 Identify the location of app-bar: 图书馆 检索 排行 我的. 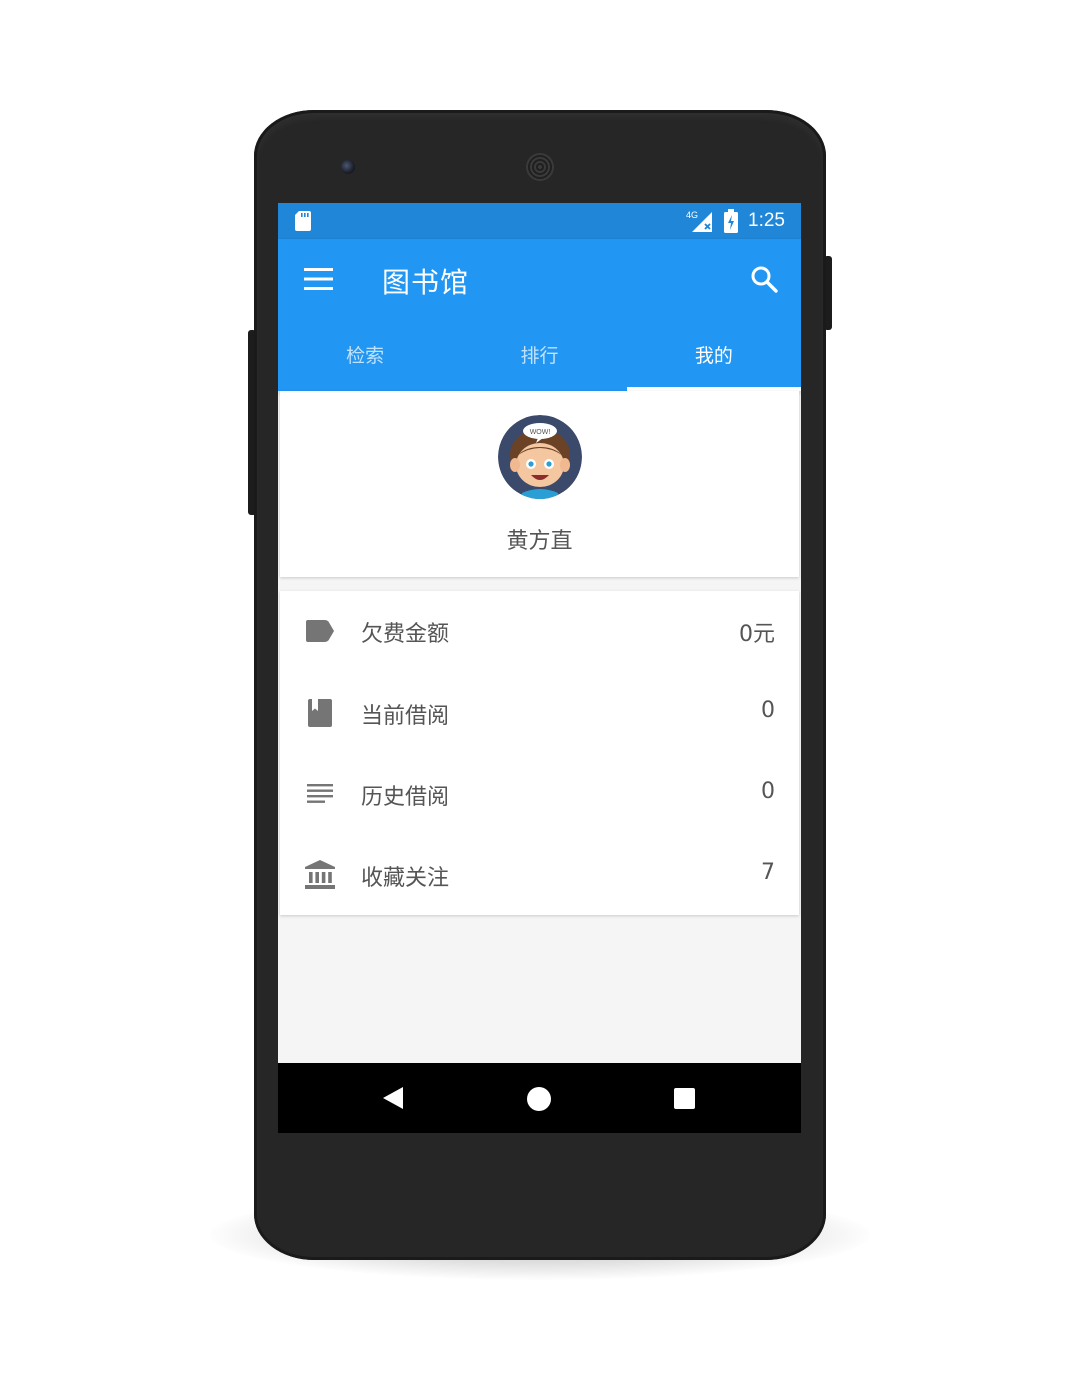
(539, 315).